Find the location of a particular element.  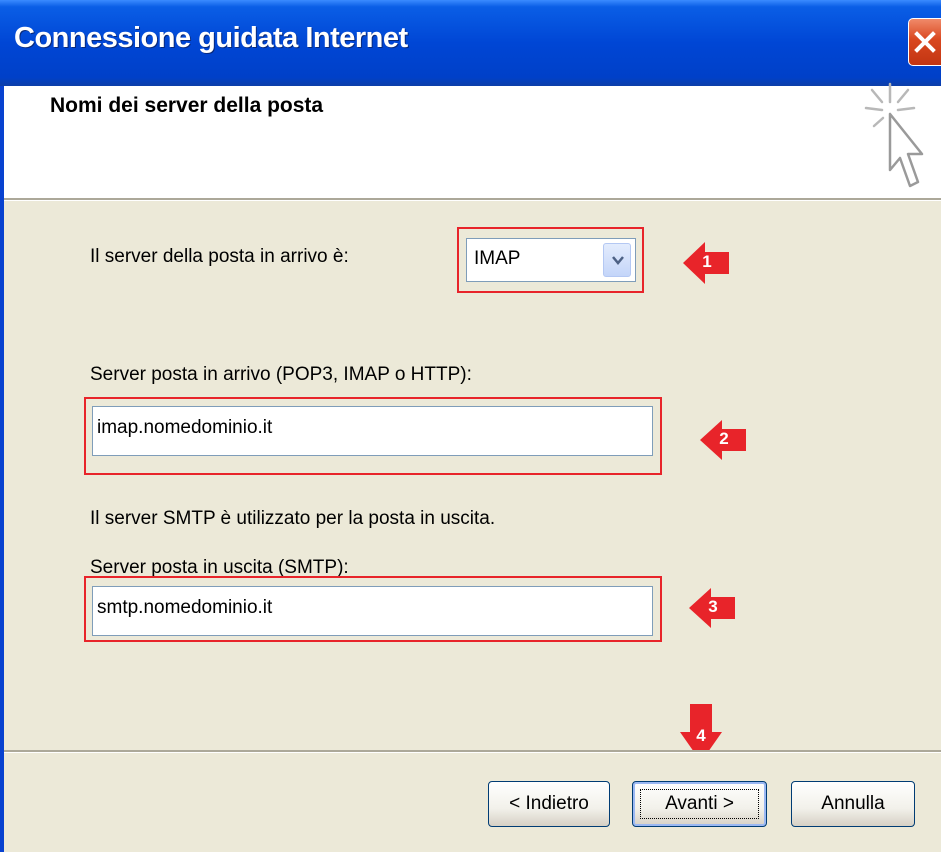

cancel-button: Annulla is located at coordinates (853, 804).